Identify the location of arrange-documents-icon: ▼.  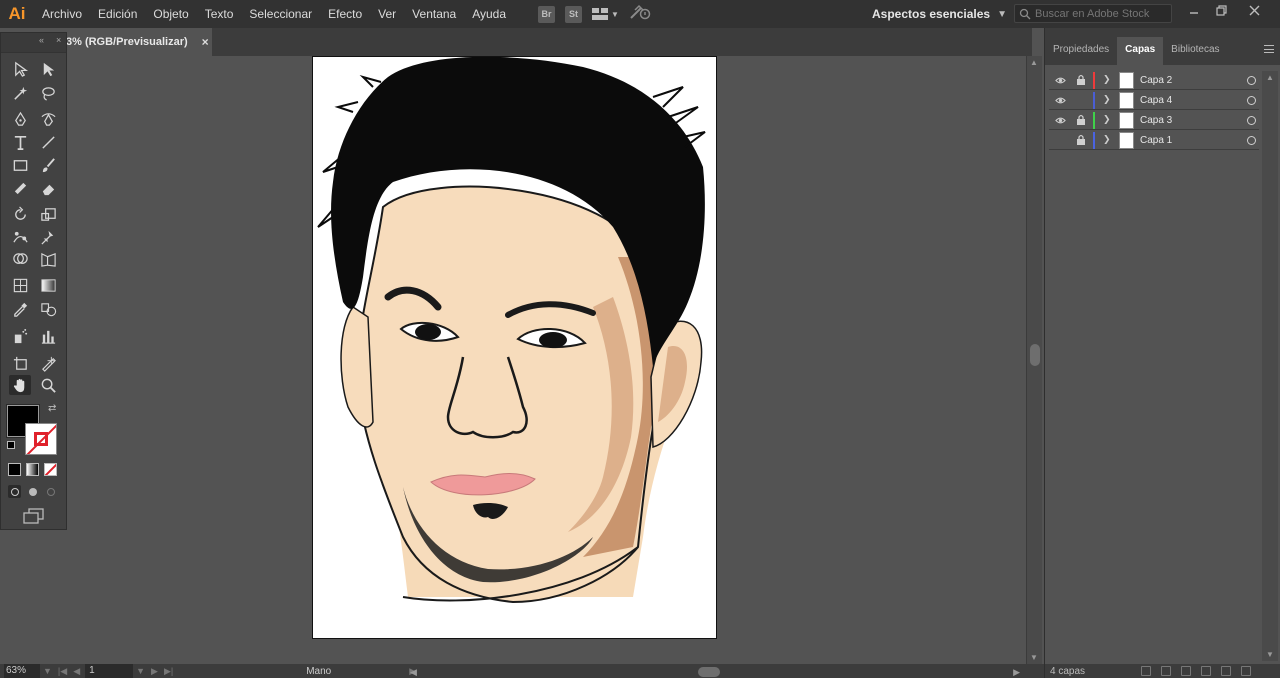
(605, 14).